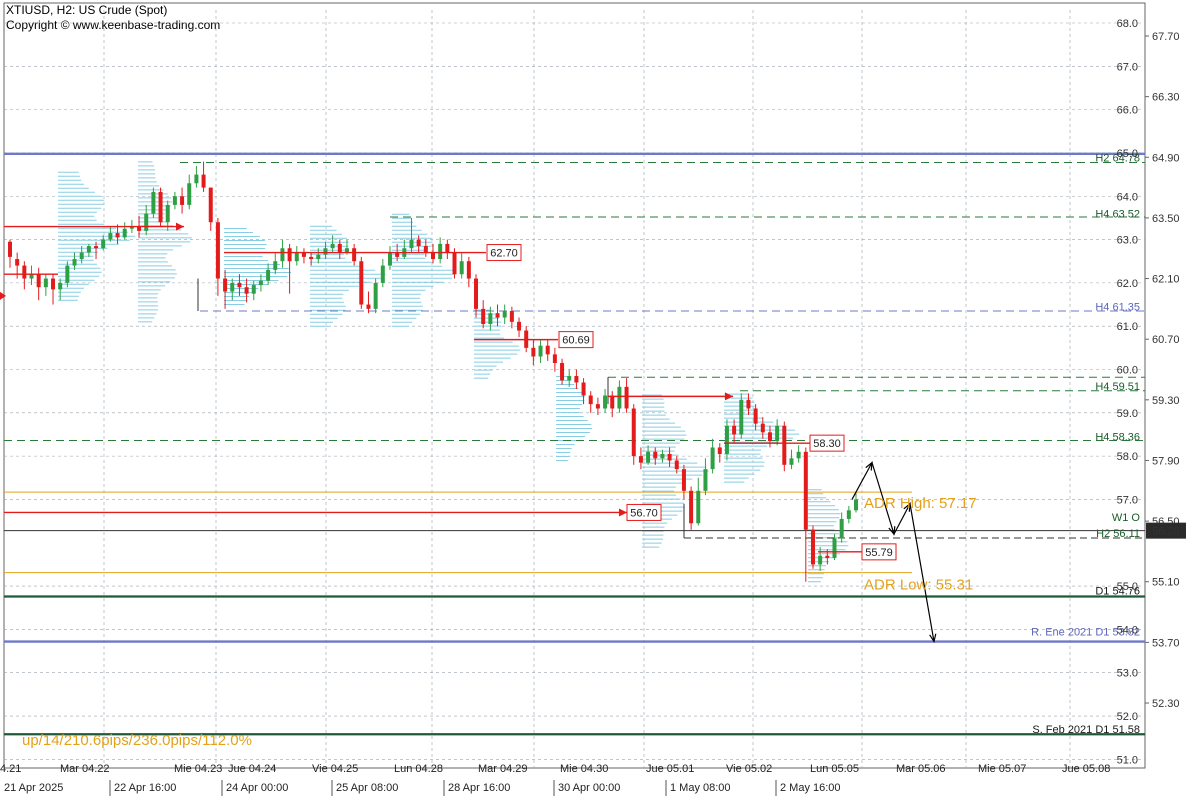 The width and height of the screenshot is (1200, 800). Describe the element at coordinates (1127, 371) in the screenshot. I see `inner-tick-label: 60.0` at that location.